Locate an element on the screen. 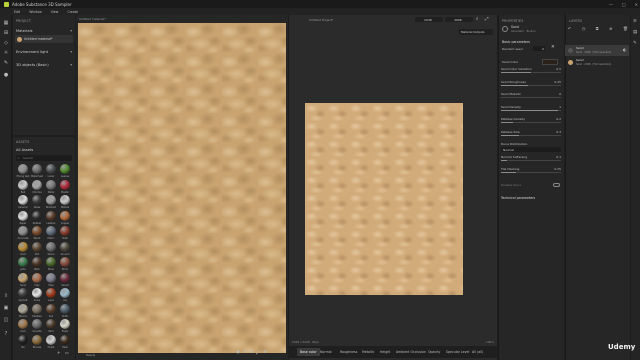 This screenshot has width=640, height=360. sand-2d-texture is located at coordinates (384, 199).